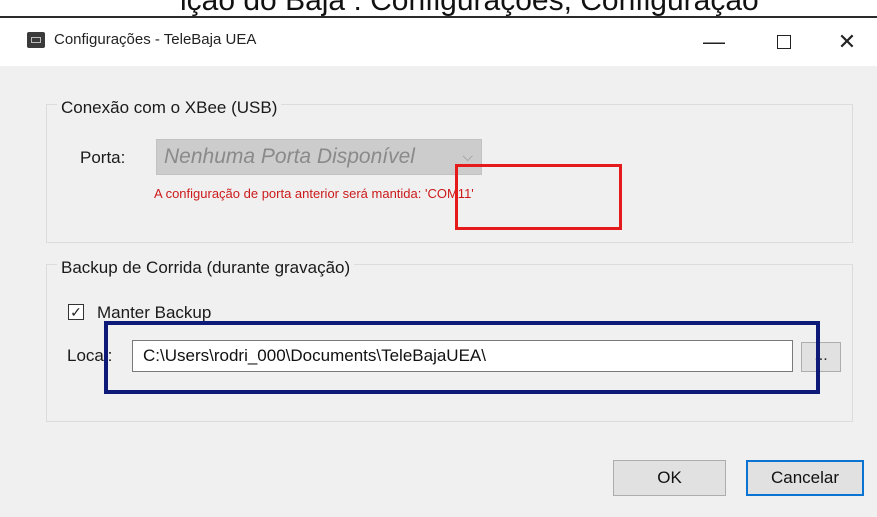 This screenshot has width=877, height=517. What do you see at coordinates (76, 312) in the screenshot?
I see `keep-backup-checkbox: ✓` at bounding box center [76, 312].